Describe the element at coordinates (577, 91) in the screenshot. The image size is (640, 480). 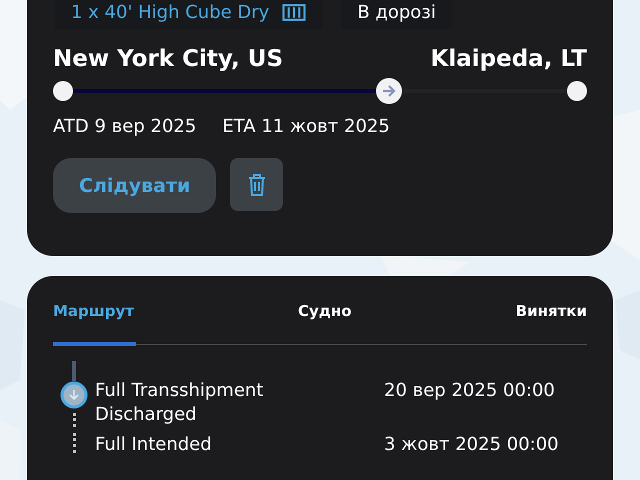
I see `destination-dot` at that location.